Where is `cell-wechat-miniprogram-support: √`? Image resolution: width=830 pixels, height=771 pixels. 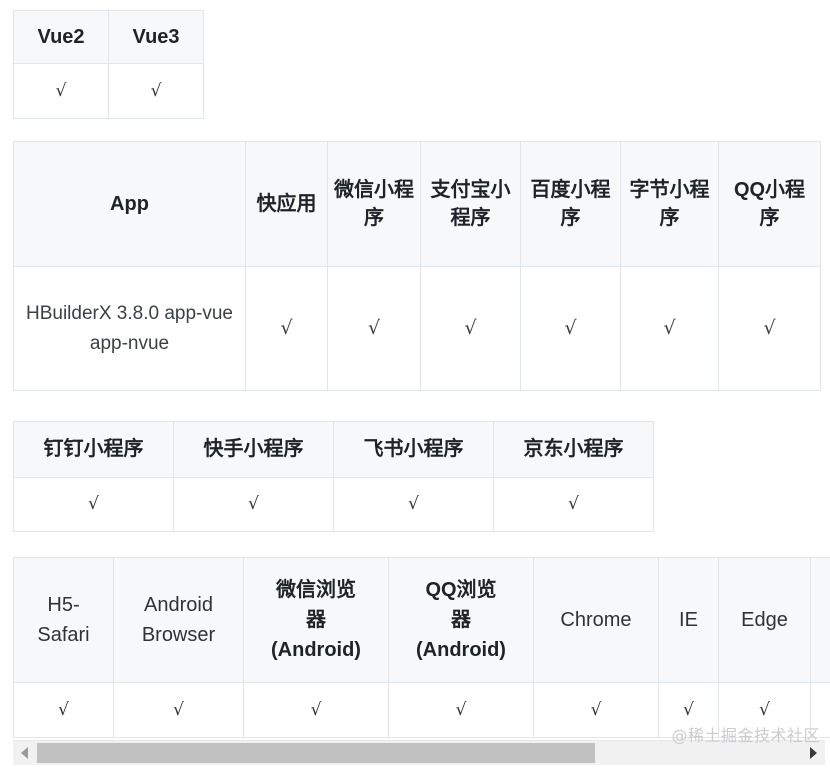
cell-wechat-miniprogram-support: √ is located at coordinates (374, 328).